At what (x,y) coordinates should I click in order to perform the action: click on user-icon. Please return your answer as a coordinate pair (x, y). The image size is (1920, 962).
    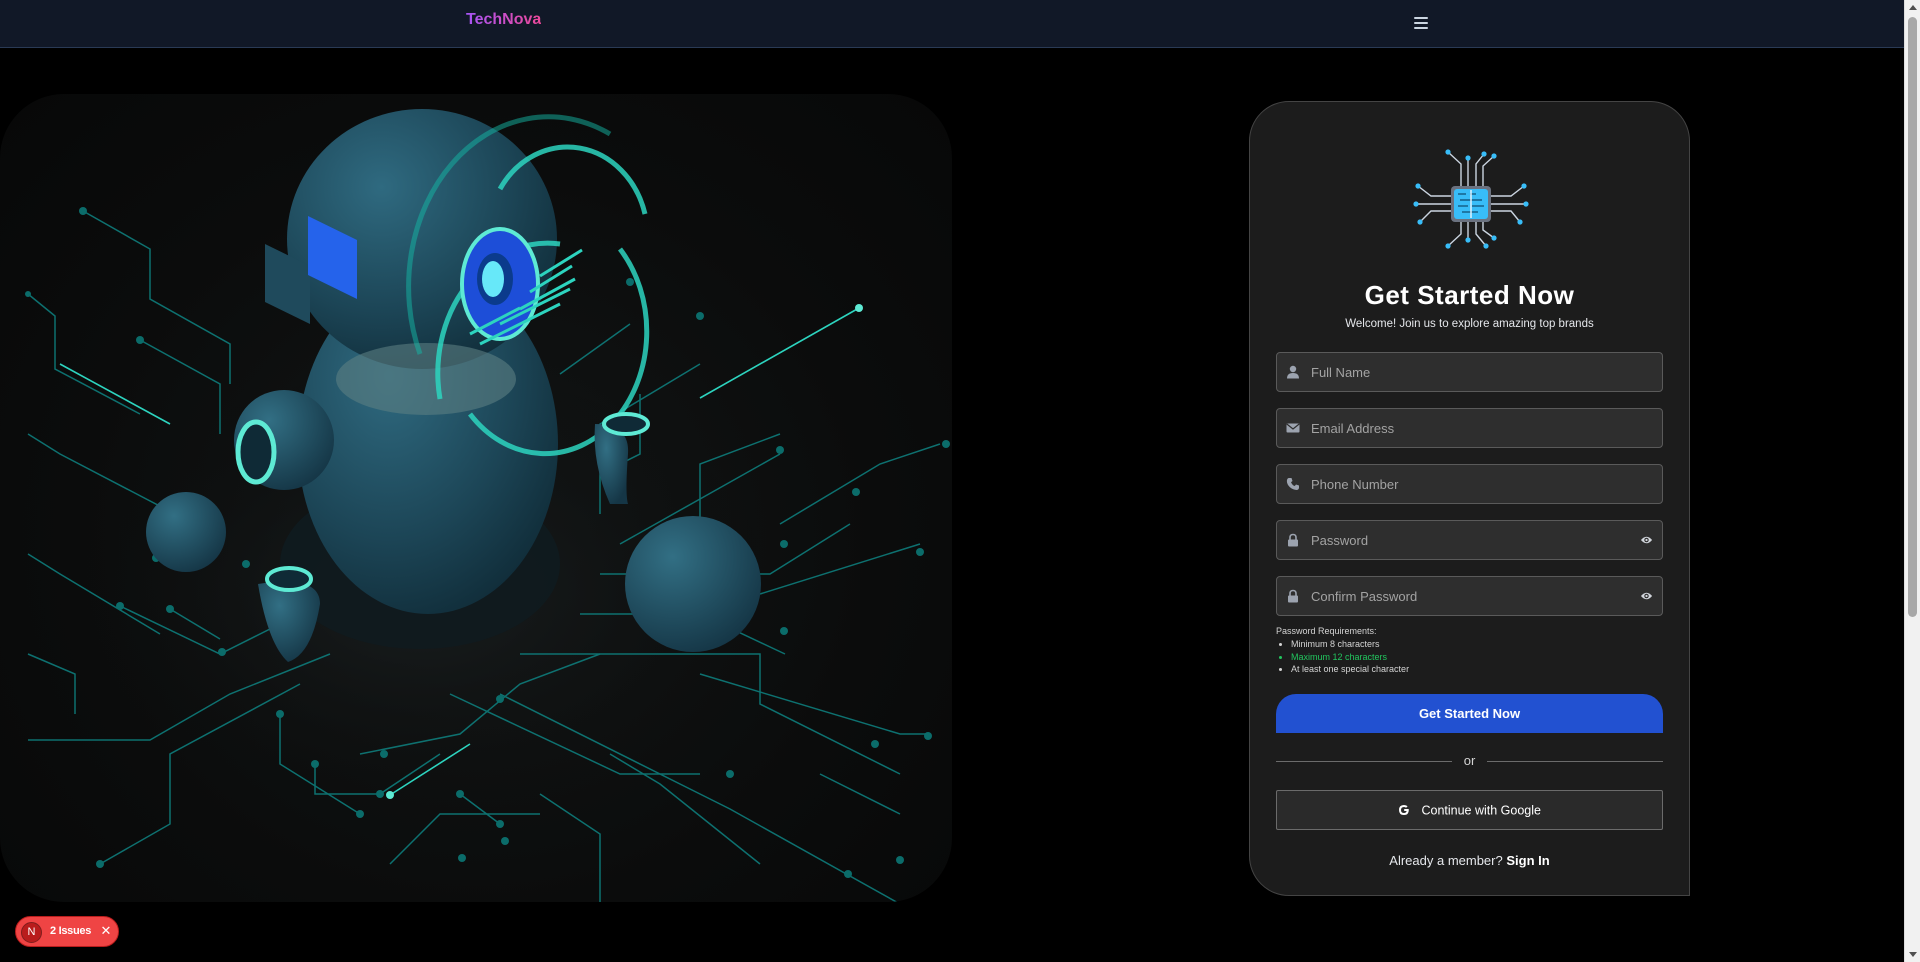
    Looking at the image, I should click on (1293, 372).